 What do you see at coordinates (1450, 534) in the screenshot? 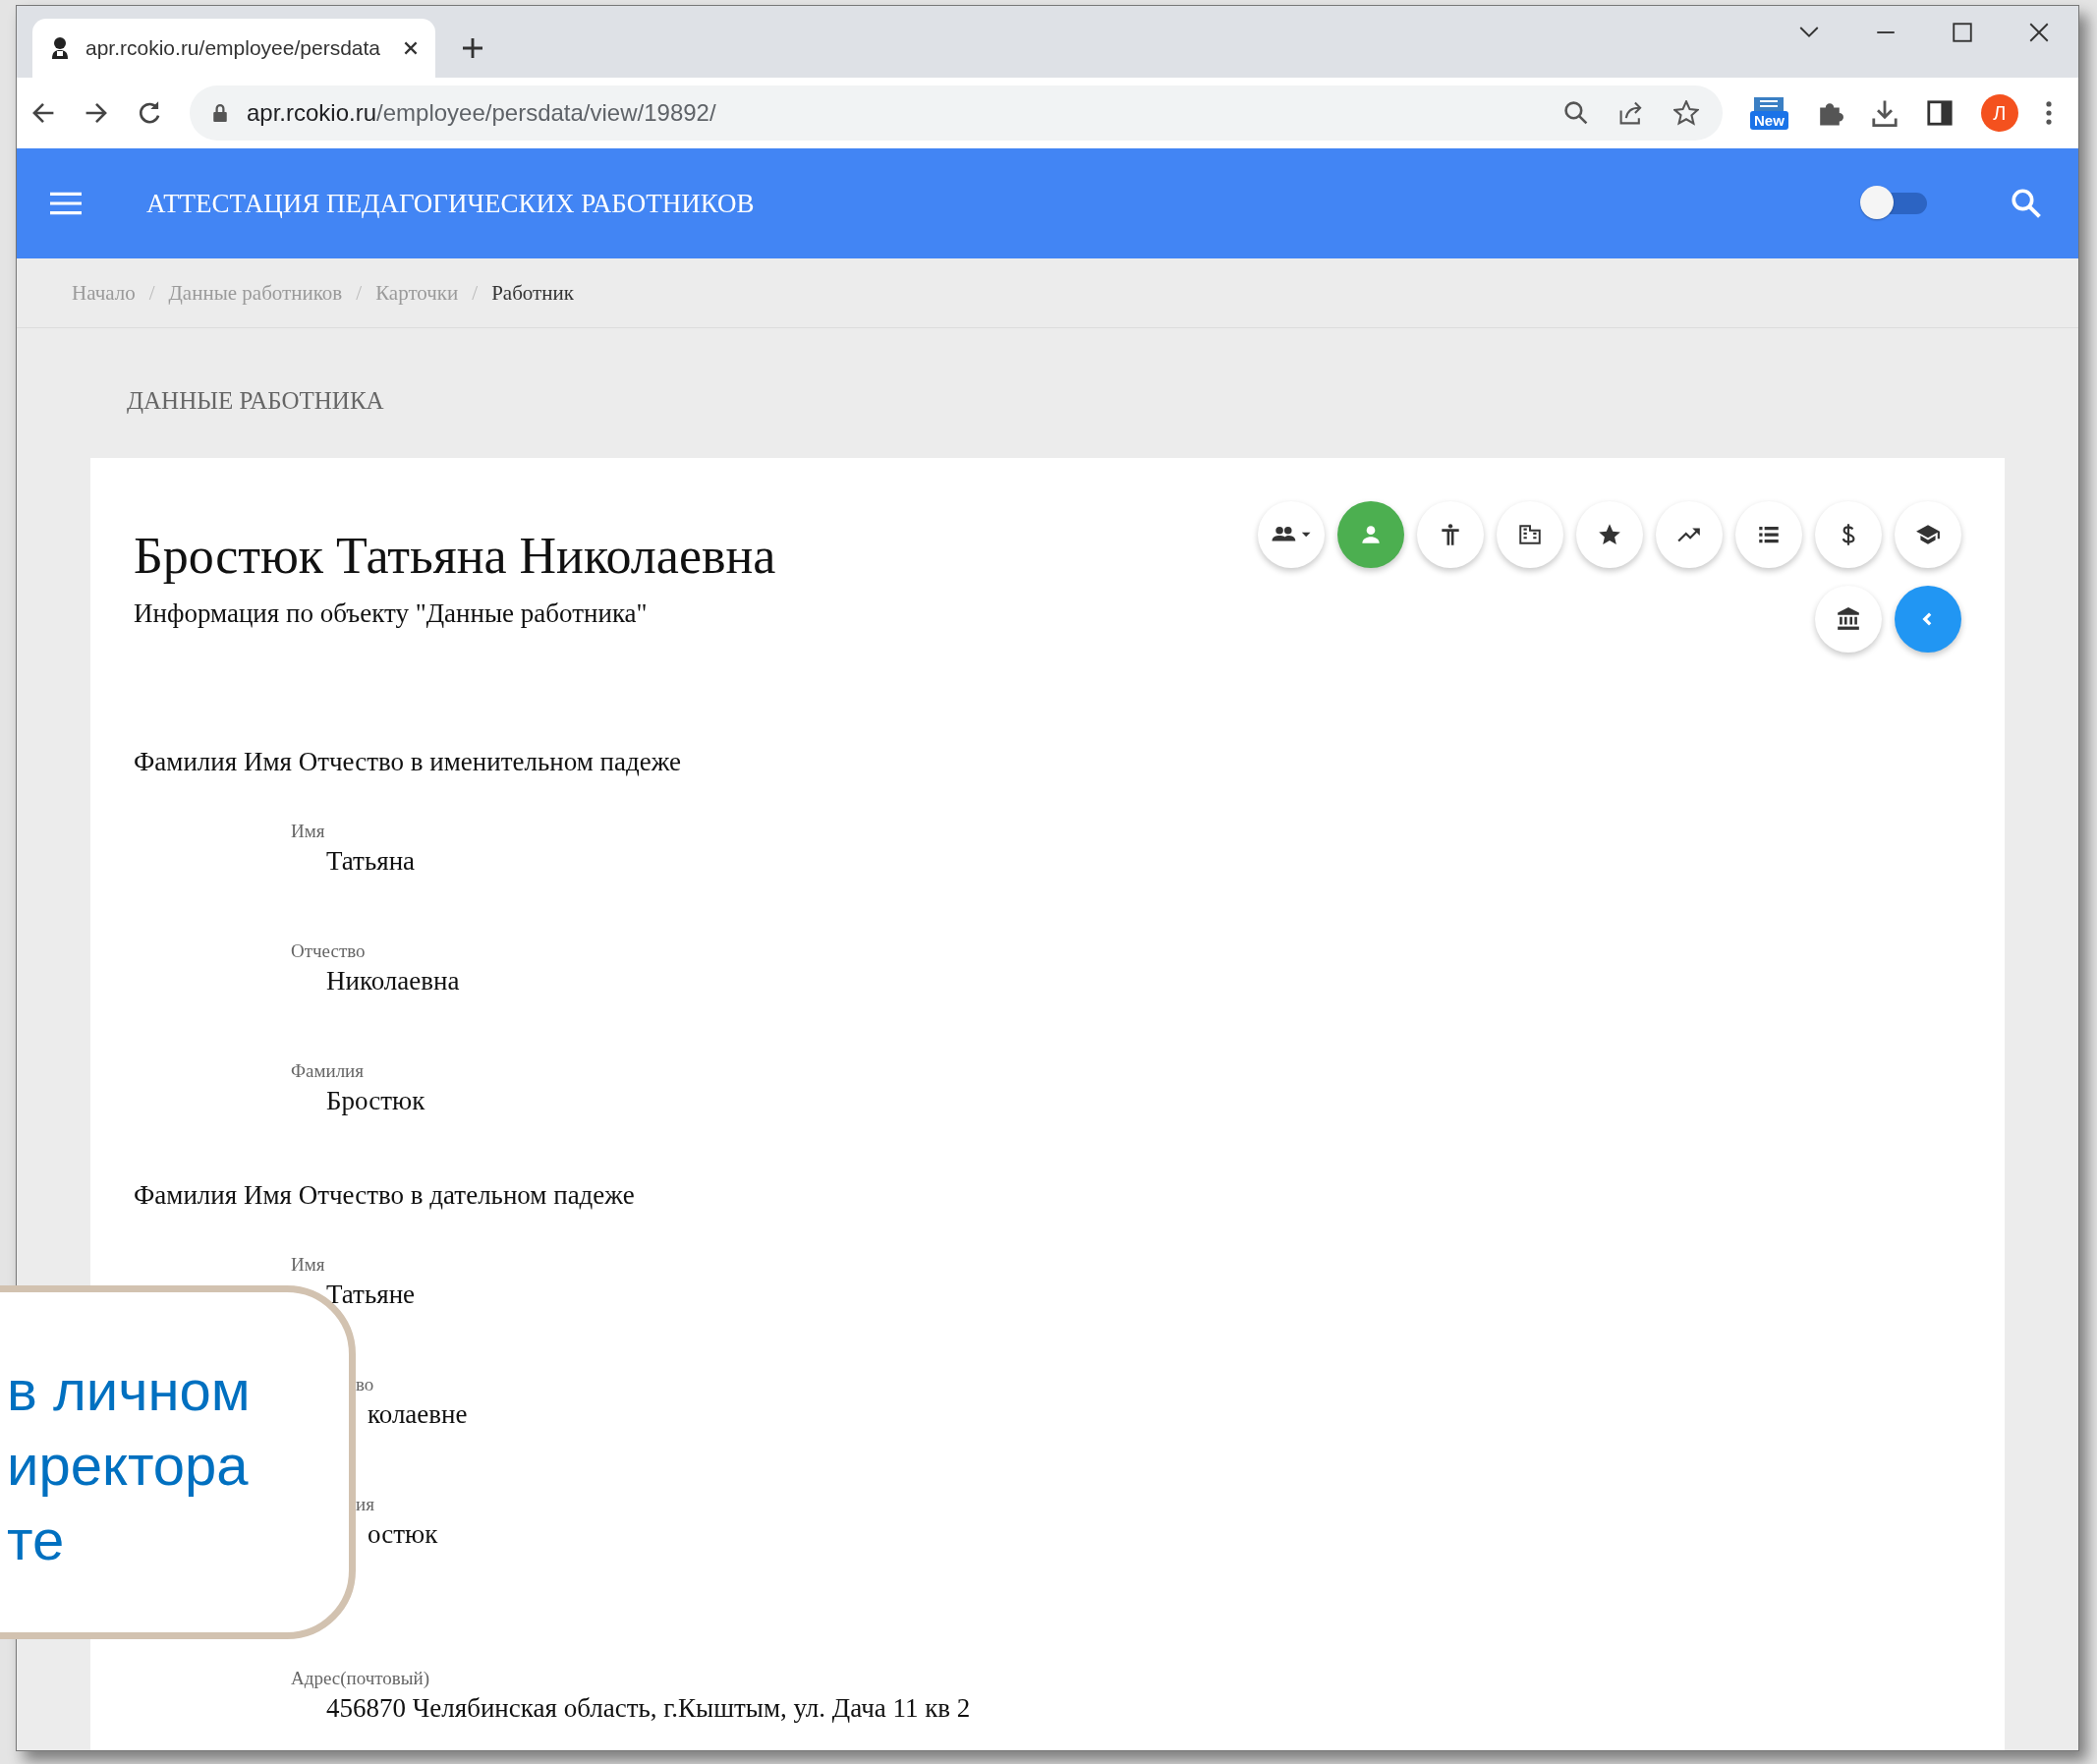
I see `accessibility-button` at bounding box center [1450, 534].